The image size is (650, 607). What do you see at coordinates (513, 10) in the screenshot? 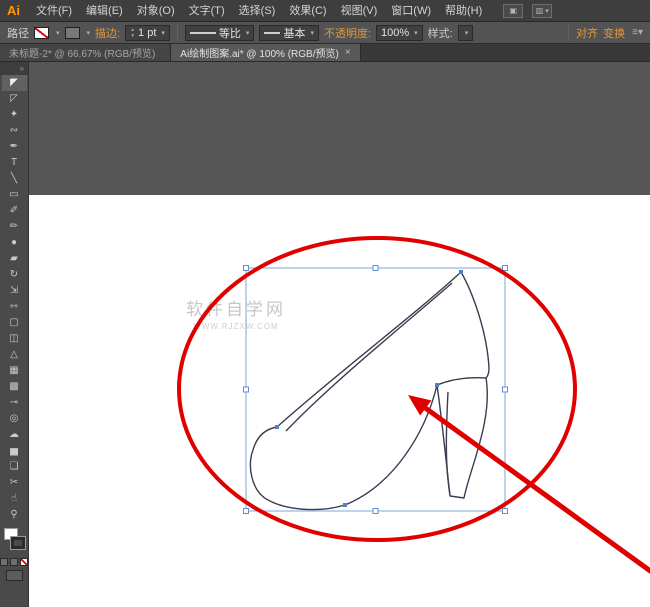
I see `arrange-documents-icon: ▣` at bounding box center [513, 10].